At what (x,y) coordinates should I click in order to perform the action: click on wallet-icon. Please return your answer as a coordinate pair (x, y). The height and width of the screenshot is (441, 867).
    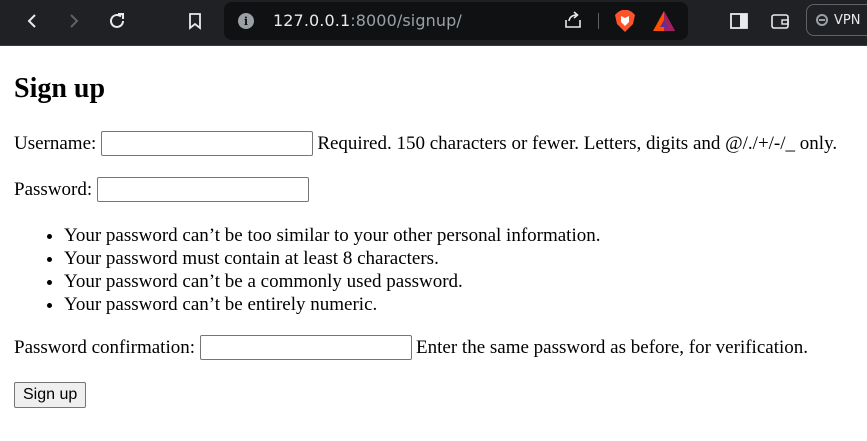
    Looking at the image, I should click on (780, 21).